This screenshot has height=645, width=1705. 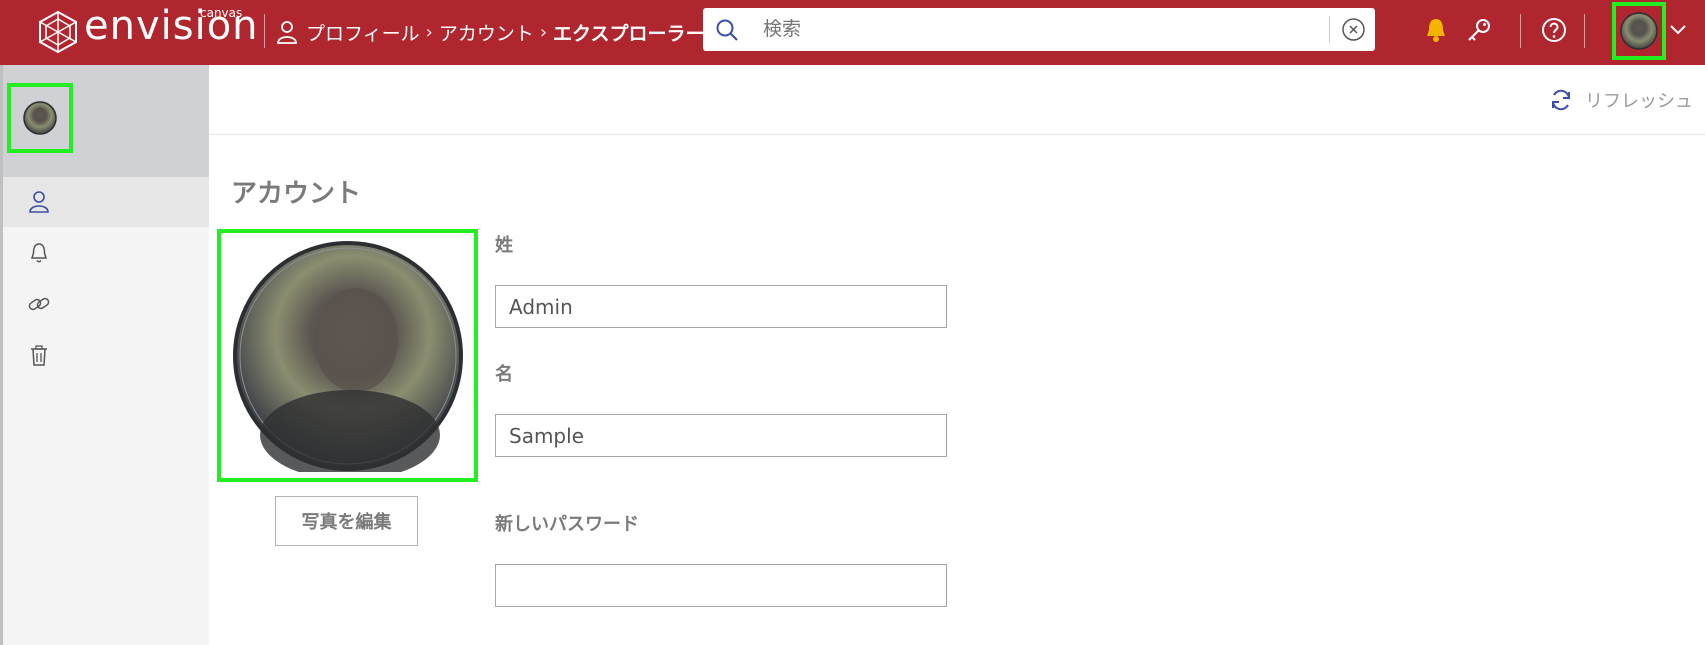 I want to click on sidebar-item-account, so click(x=106, y=202).